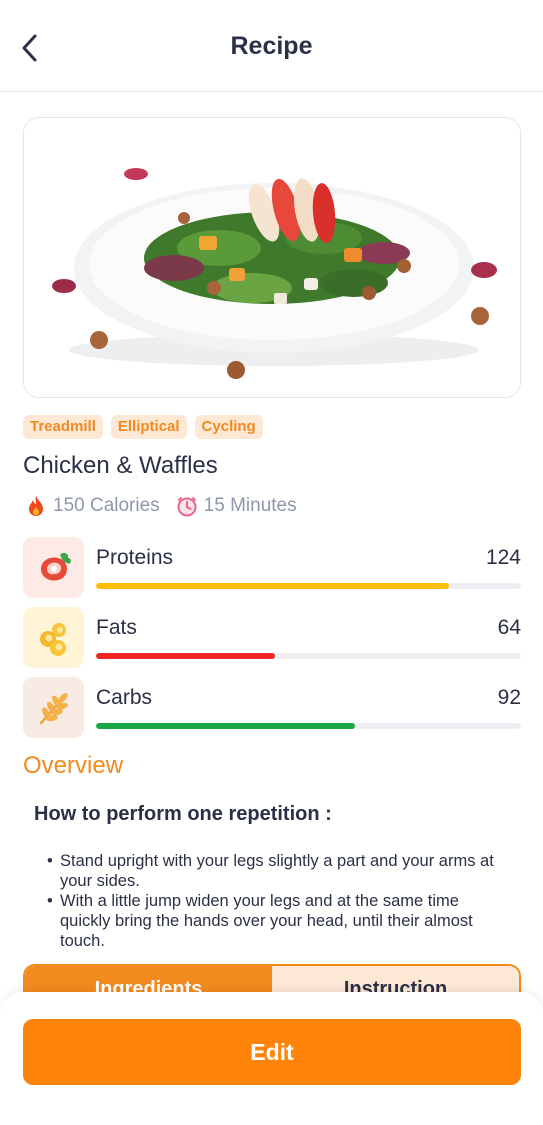 The height and width of the screenshot is (1125, 543). Describe the element at coordinates (116, 627) in the screenshot. I see `macro-name: Fats` at that location.